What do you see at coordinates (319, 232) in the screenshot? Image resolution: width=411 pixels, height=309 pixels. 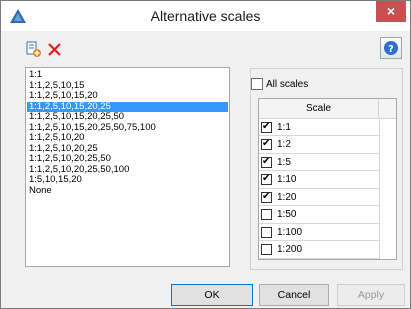 I see `table-row: 1:100` at bounding box center [319, 232].